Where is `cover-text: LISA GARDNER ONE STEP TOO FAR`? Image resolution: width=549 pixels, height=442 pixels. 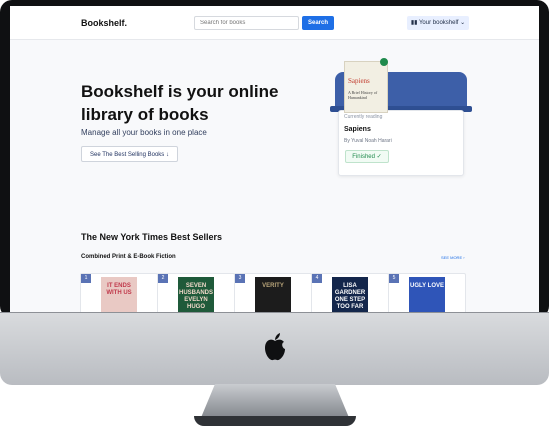
cover-text: LISA GARDNER ONE STEP TOO FAR is located at coordinates (350, 296).